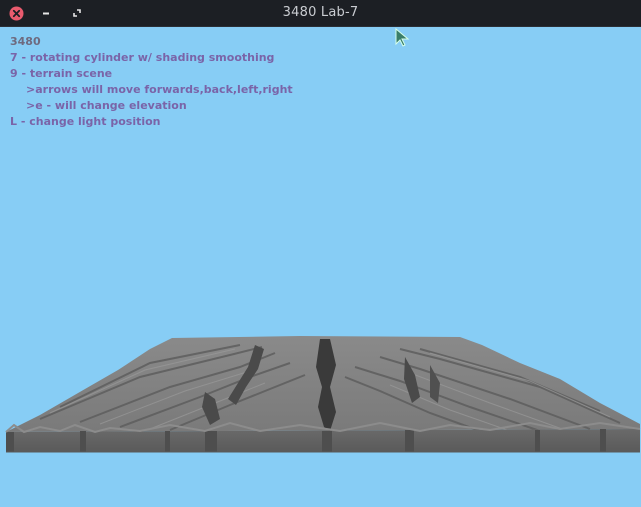 The width and height of the screenshot is (641, 507). I want to click on window-title: 3480 Lab-7, so click(320, 12).